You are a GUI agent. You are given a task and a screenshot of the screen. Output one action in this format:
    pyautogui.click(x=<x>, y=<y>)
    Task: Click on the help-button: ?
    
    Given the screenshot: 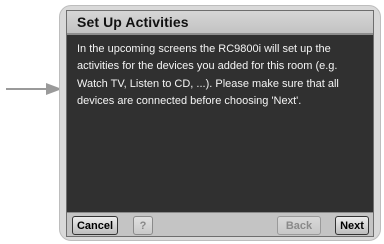 What is the action you would take?
    pyautogui.click(x=143, y=225)
    